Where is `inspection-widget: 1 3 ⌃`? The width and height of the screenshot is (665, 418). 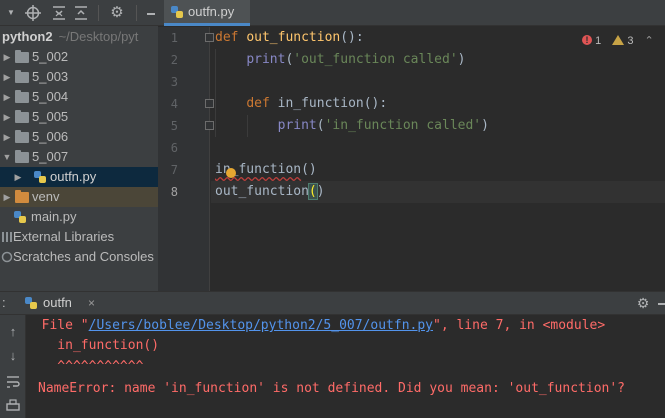
inspection-widget: 1 3 ⌃ is located at coordinates (618, 40).